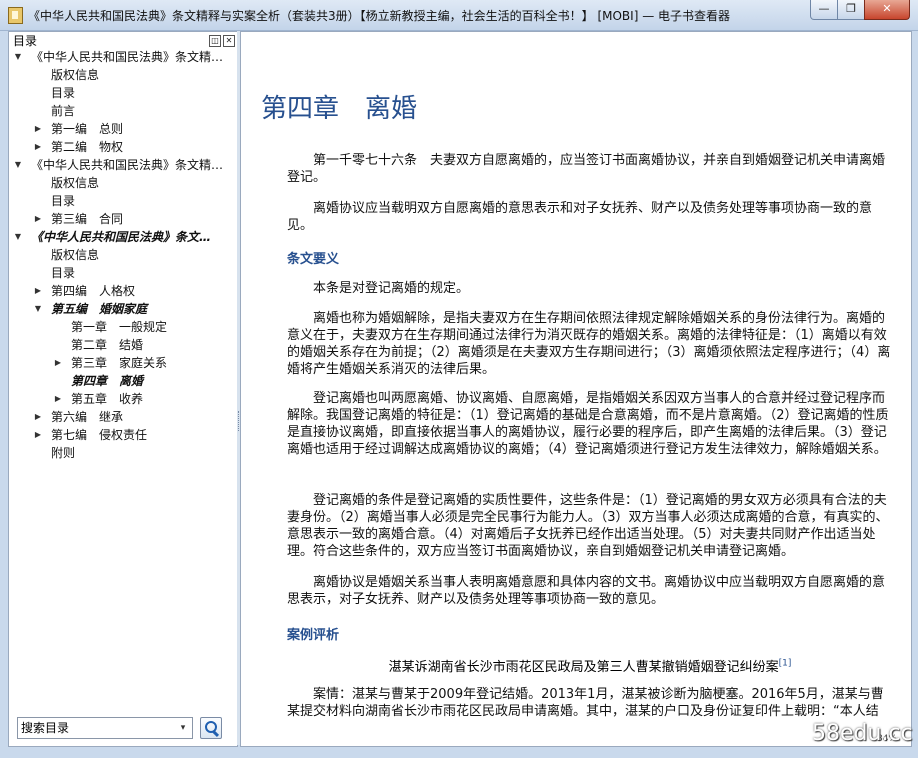 The height and width of the screenshot is (758, 918). Describe the element at coordinates (123, 219) in the screenshot. I see `toc-item: ▶ 第三编 合同` at that location.